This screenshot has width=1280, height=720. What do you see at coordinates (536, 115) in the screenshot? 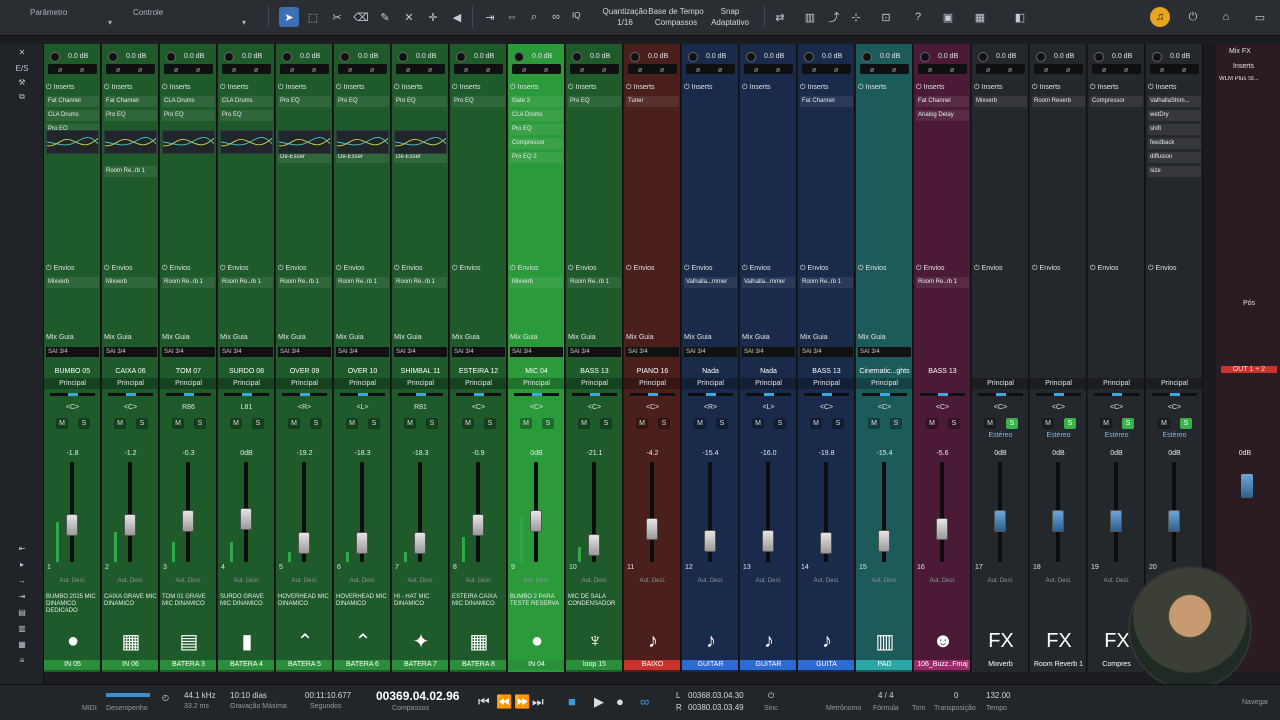
I see `insert-slot: CLA Drums` at bounding box center [536, 115].